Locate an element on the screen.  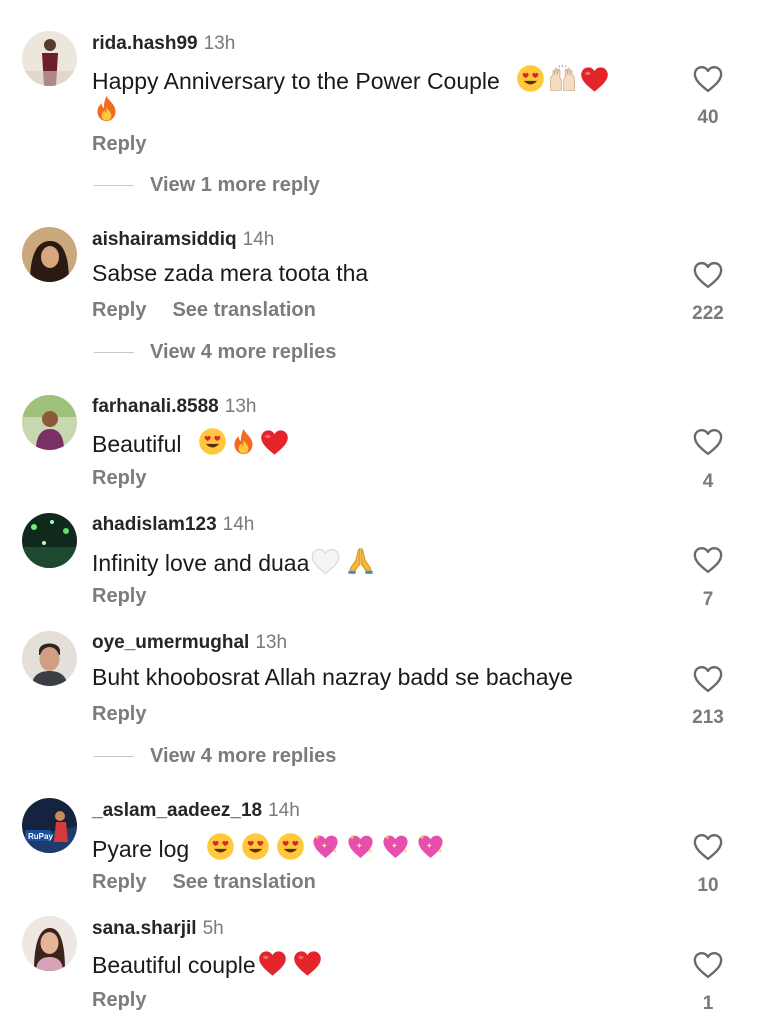
white-heart-icon is located at coordinates (325, 561).